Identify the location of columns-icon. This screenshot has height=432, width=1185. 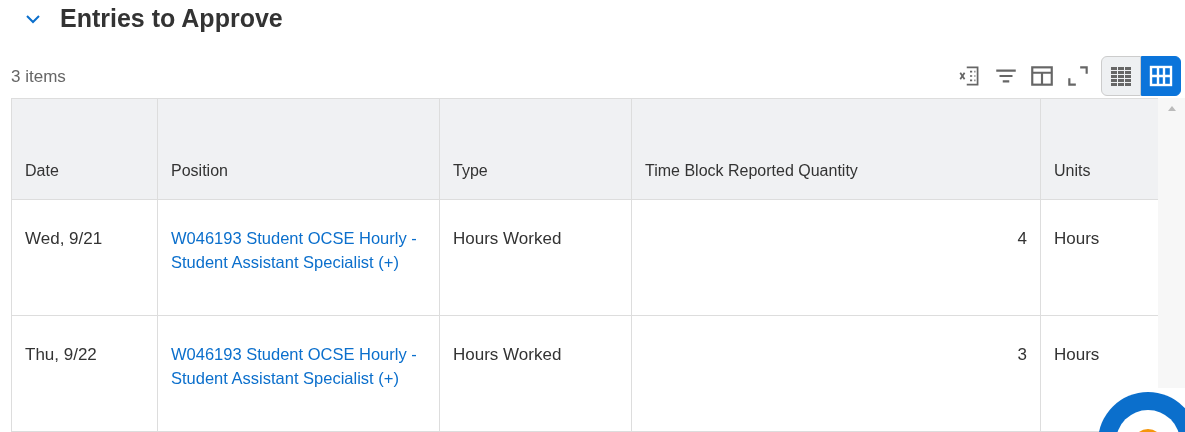
(1042, 76).